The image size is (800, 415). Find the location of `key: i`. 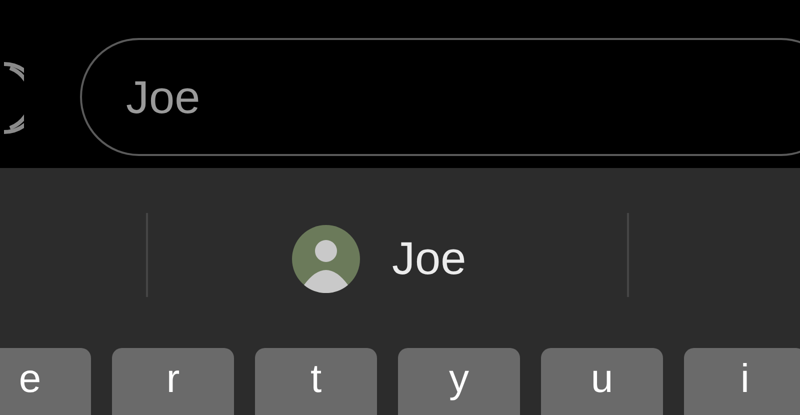

key: i is located at coordinates (742, 381).